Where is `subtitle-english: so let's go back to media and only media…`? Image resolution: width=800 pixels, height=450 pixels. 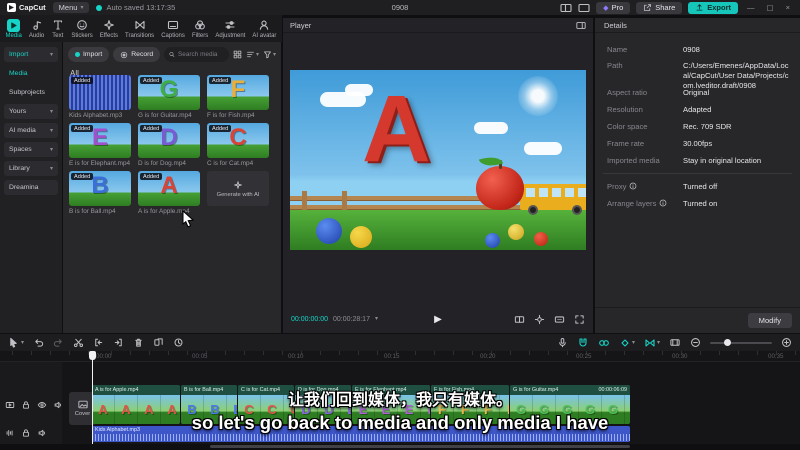 subtitle-english: so let's go back to media and only media… is located at coordinates (400, 422).